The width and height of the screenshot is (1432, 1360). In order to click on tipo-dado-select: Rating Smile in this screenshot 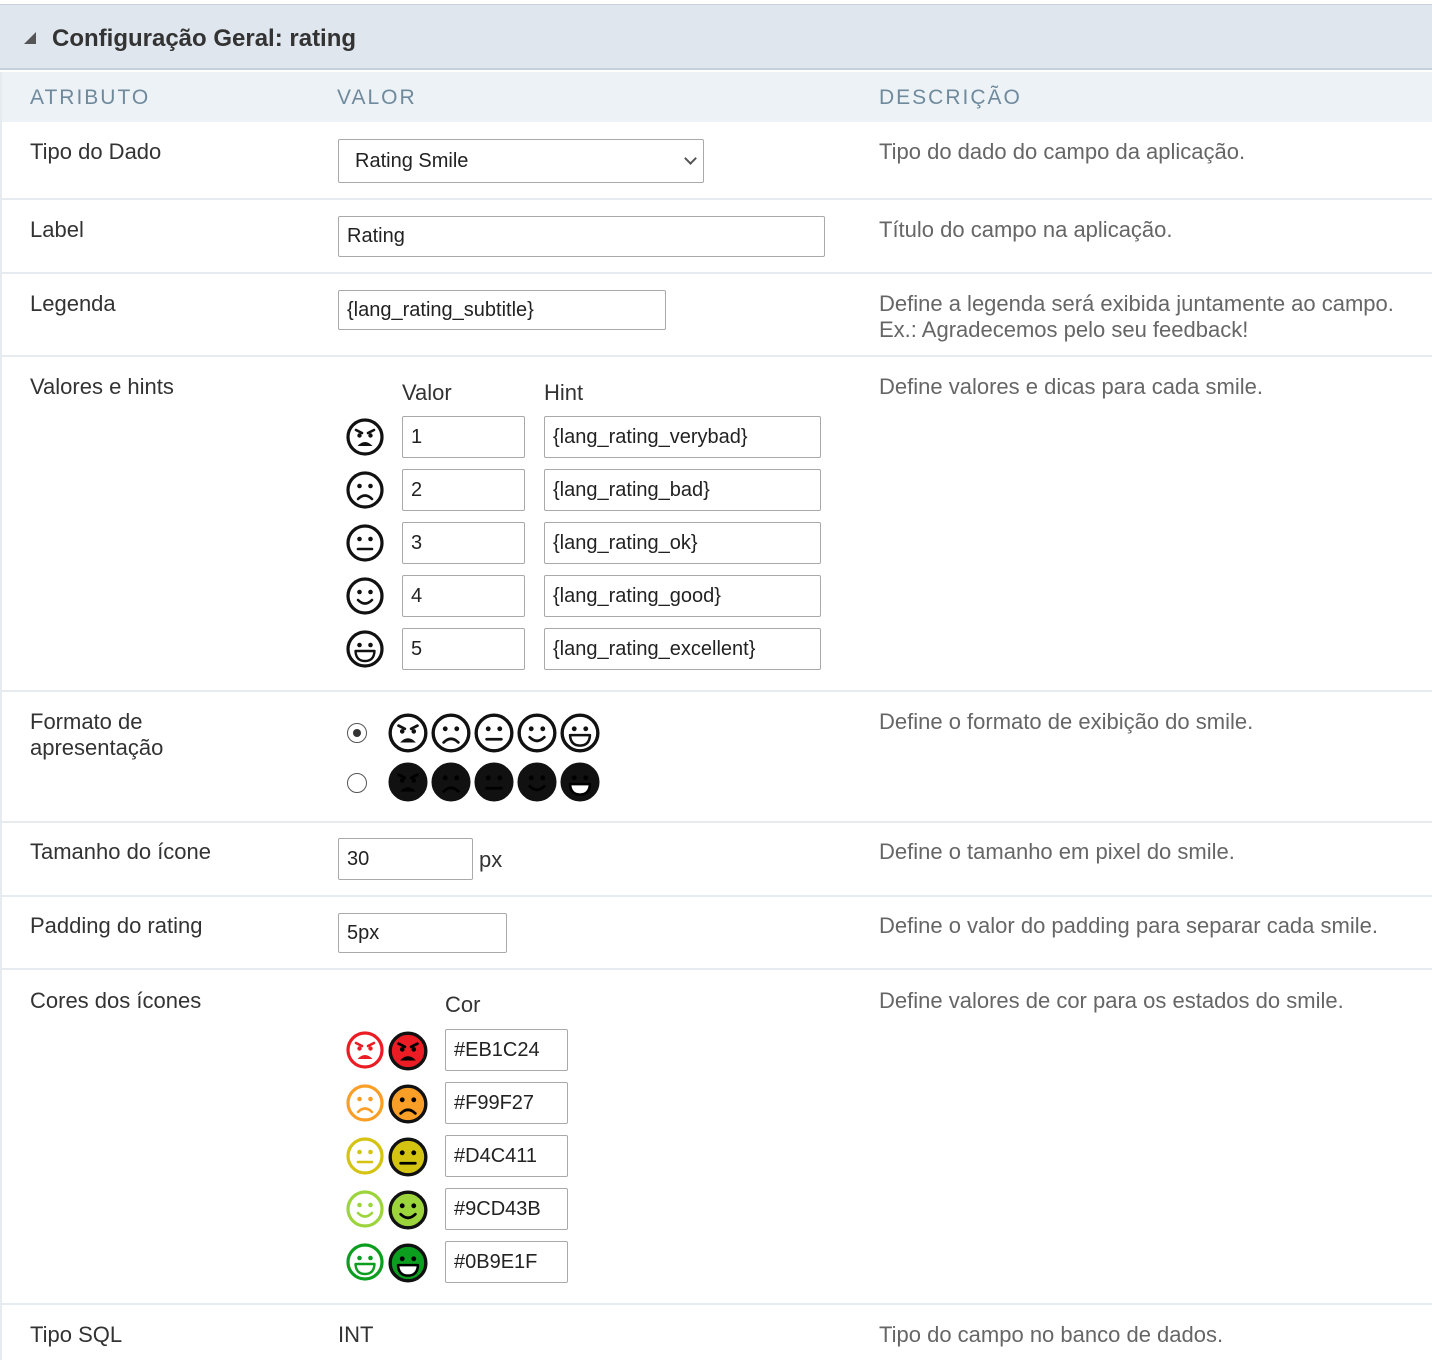, I will do `click(521, 161)`.